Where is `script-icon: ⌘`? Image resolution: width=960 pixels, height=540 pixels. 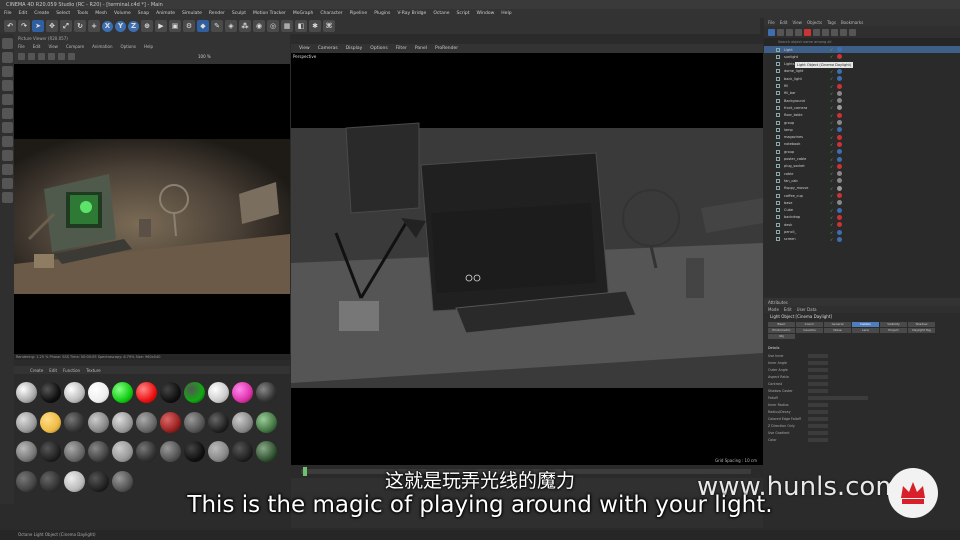
script-icon: ⌘ is located at coordinates (329, 26).